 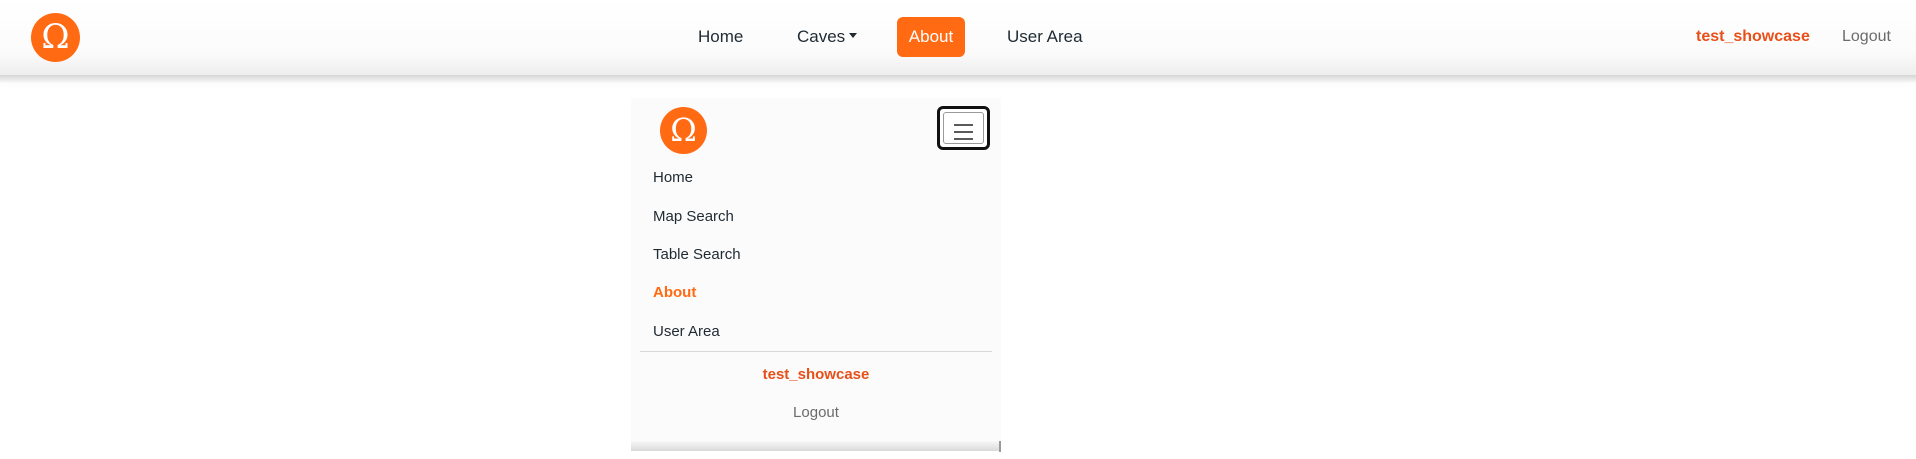 What do you see at coordinates (931, 37) in the screenshot?
I see `nav-about-link: About` at bounding box center [931, 37].